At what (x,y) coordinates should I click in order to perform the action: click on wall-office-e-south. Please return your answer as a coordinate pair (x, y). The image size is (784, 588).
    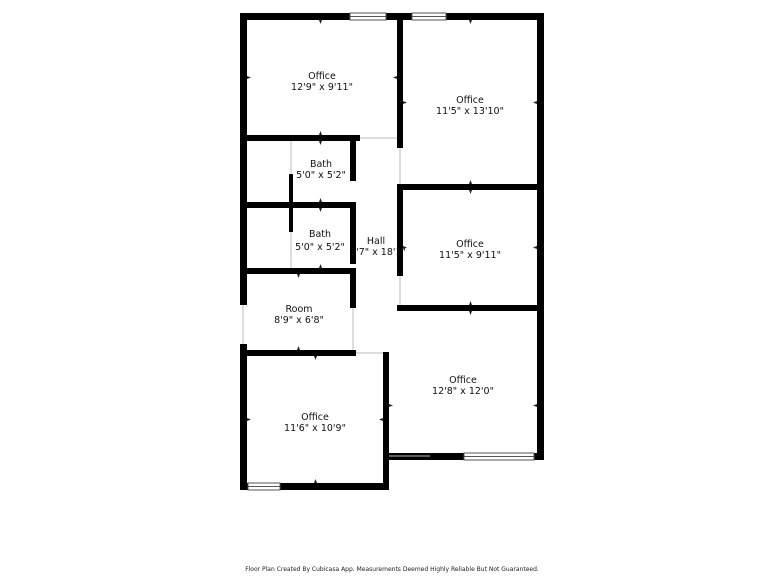
    Looking at the image, I should click on (470, 308).